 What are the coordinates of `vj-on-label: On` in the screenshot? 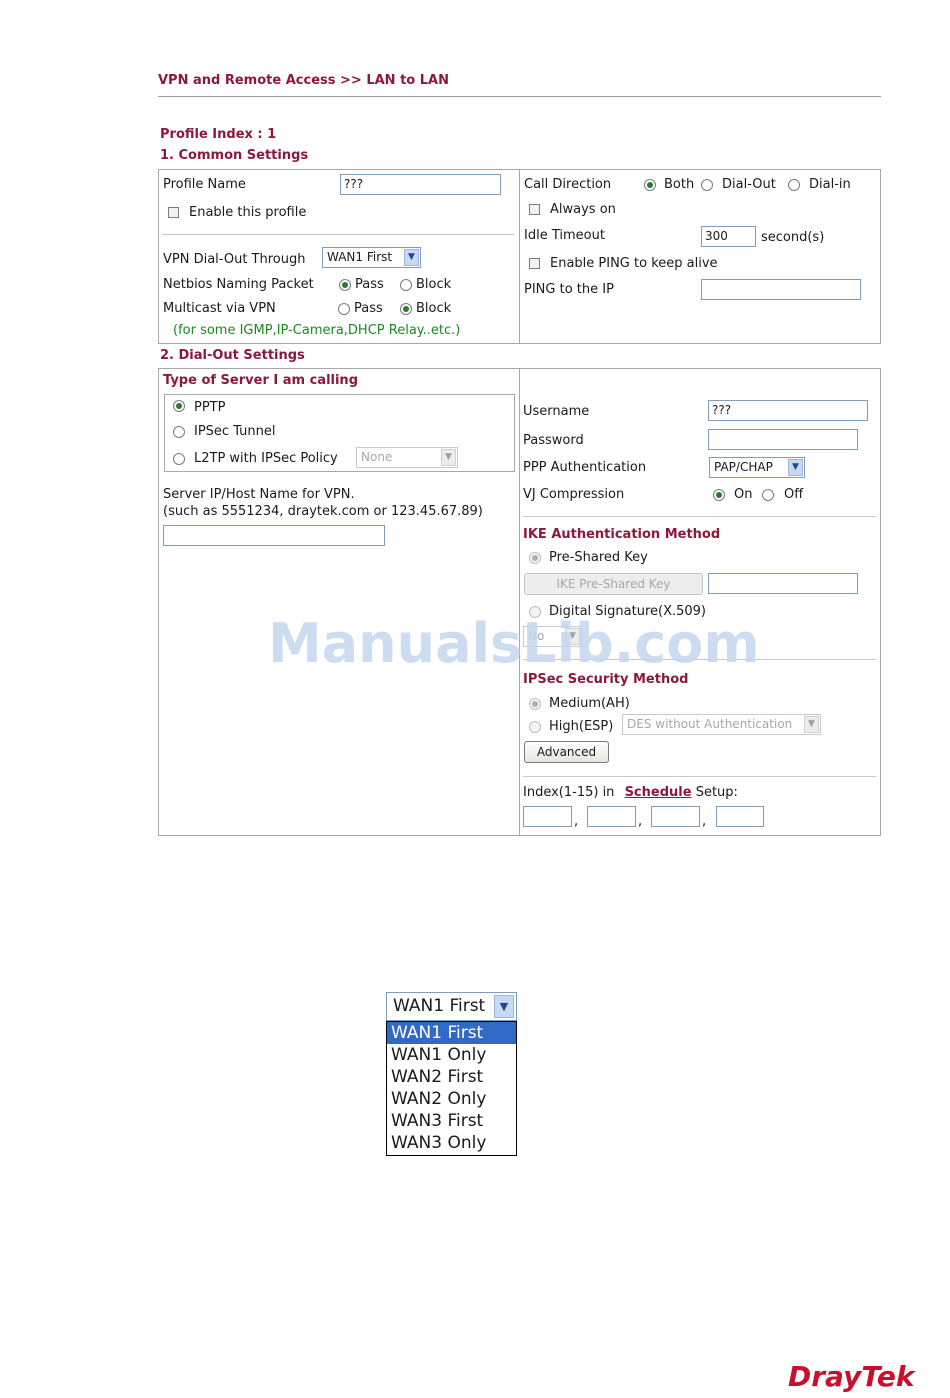 It's located at (743, 494).